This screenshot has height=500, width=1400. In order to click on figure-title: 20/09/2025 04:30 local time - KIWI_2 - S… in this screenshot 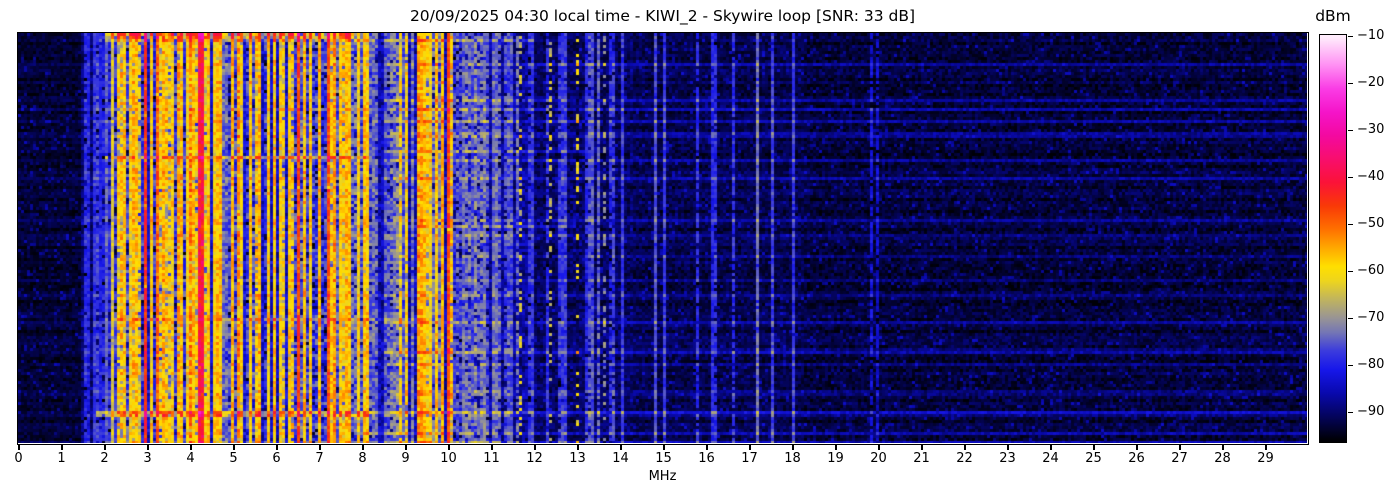, I will do `click(662, 16)`.